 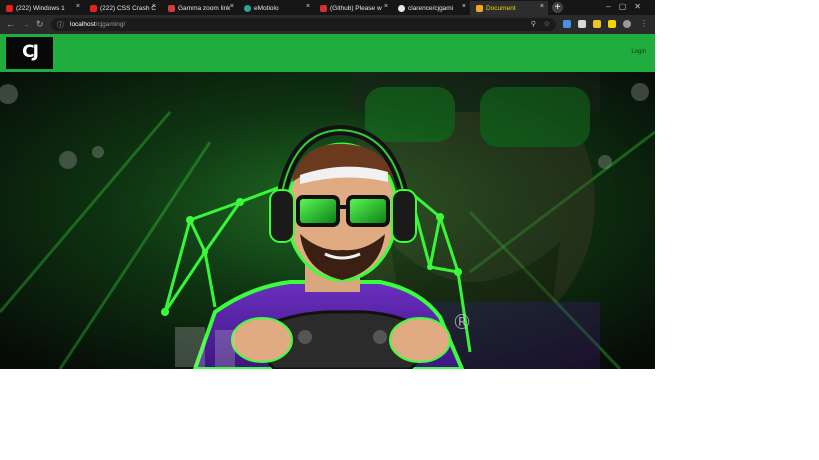 I want to click on reload-icon: ↻, so click(x=40, y=24).